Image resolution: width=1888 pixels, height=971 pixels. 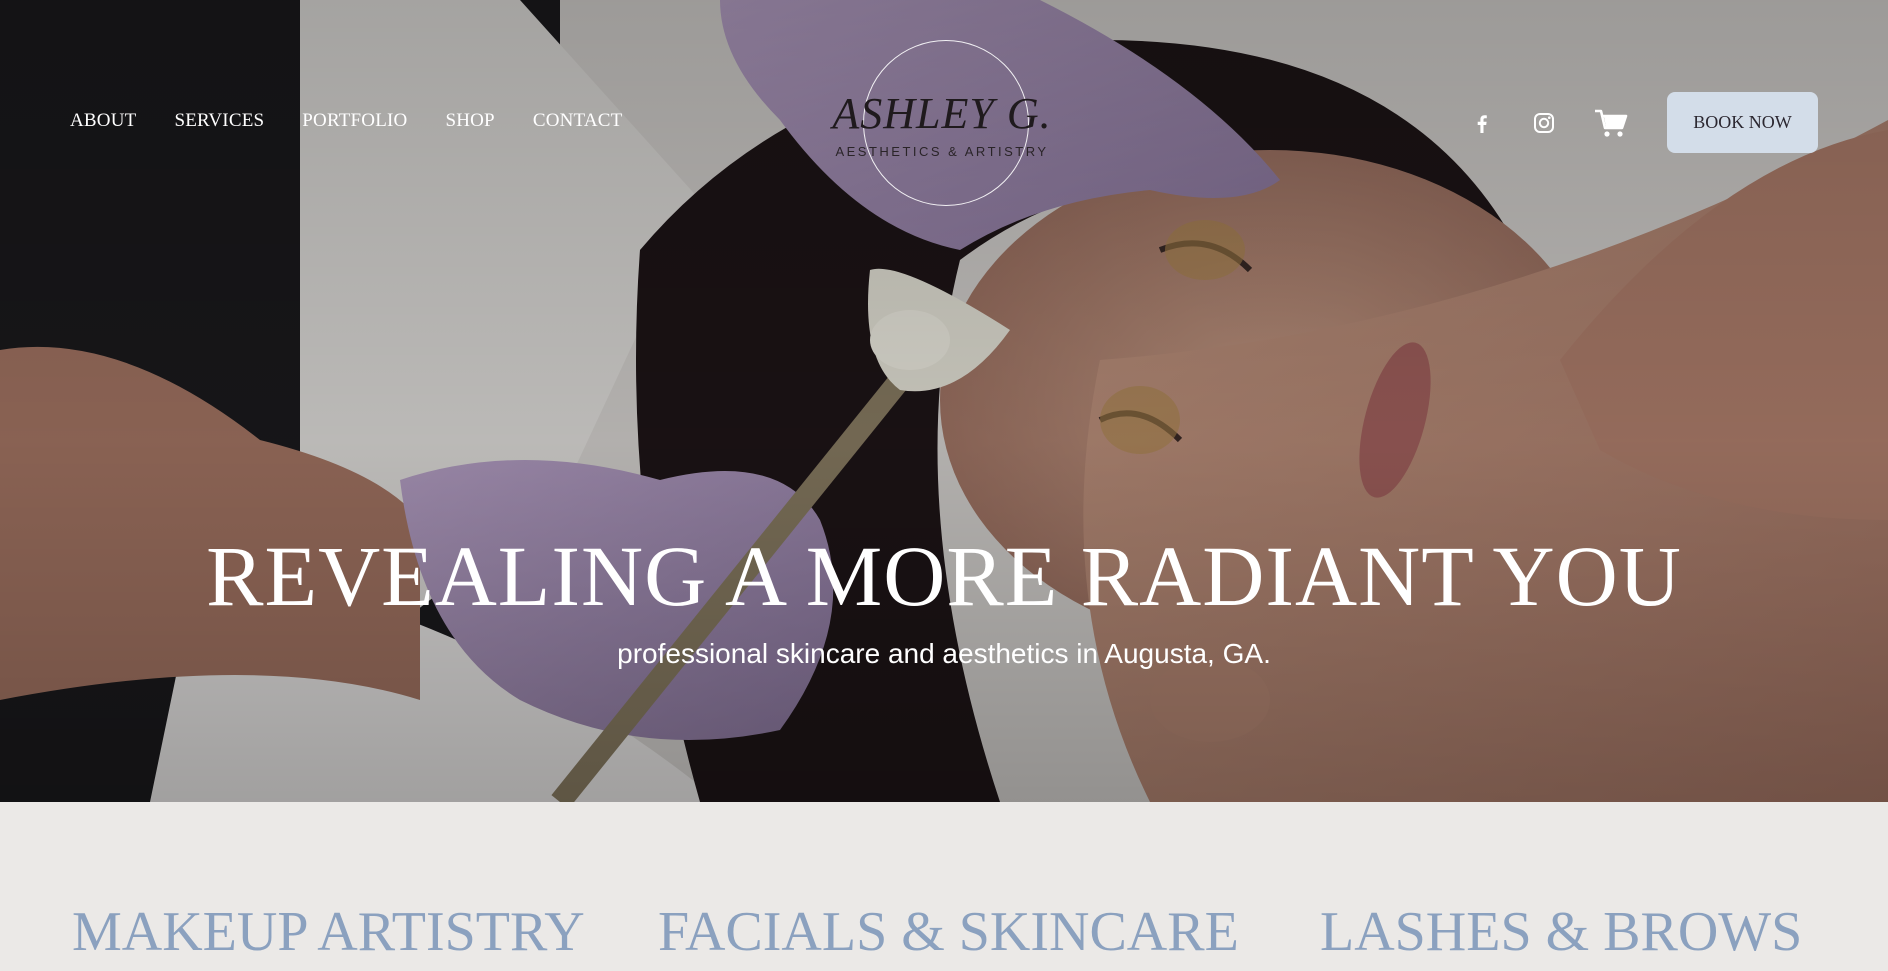 What do you see at coordinates (944, 576) in the screenshot?
I see `hero-headline: REVEALING A MORE RADIANT YOU` at bounding box center [944, 576].